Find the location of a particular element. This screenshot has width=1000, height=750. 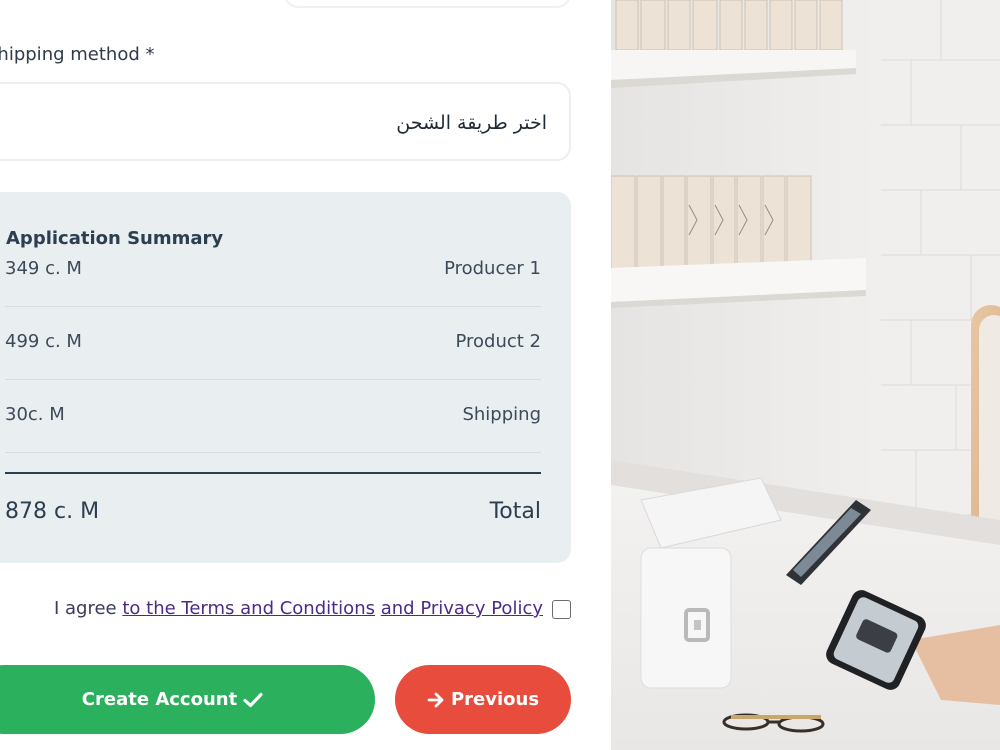

create-account-button: Create Account is located at coordinates (187, 699).